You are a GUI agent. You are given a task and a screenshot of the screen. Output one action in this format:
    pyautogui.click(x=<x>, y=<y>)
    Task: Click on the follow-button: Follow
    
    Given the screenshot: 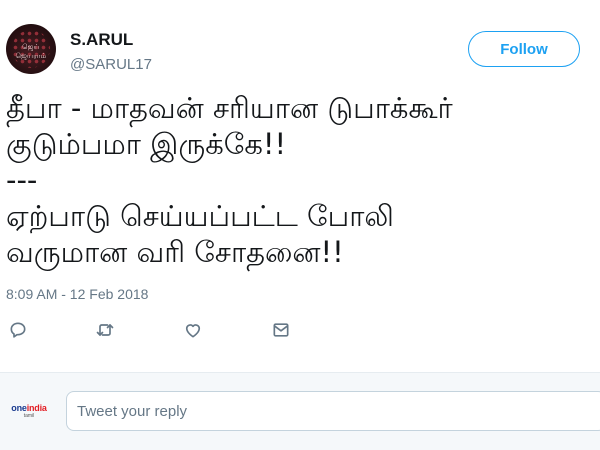 What is the action you would take?
    pyautogui.click(x=524, y=49)
    